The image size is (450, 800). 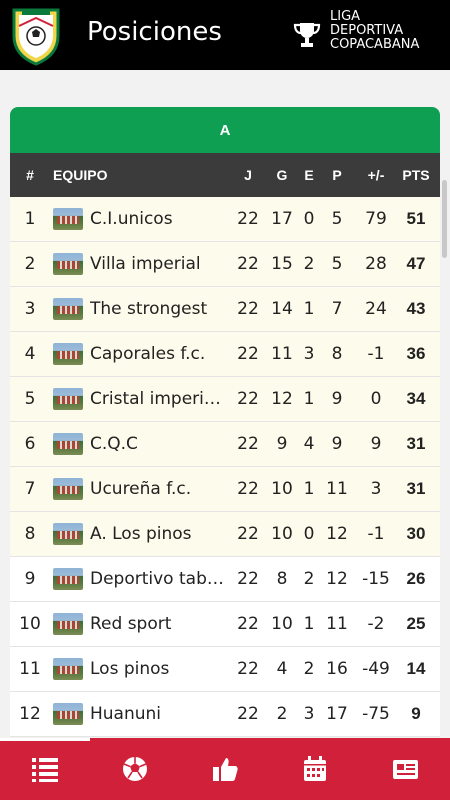 I want to click on row-won: 2, so click(x=282, y=714).